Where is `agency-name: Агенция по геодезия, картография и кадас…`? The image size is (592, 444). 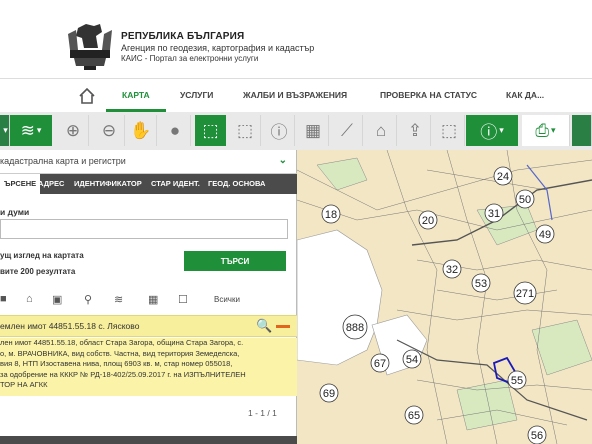 agency-name: Агенция по геодезия, картография и кадас… is located at coordinates (218, 48).